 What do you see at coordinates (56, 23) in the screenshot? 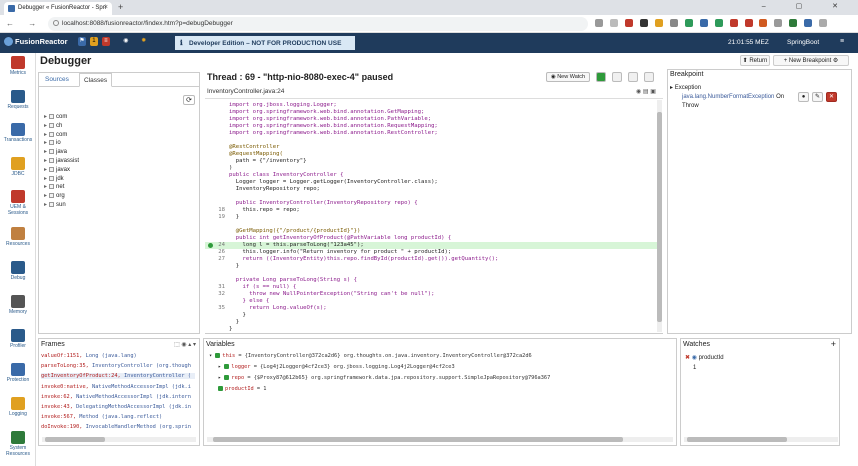
I see `info-icon` at bounding box center [56, 23].